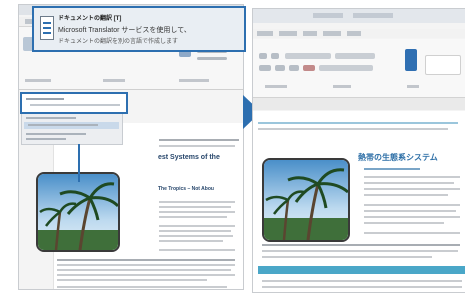 The height and width of the screenshot is (293, 465). I want to click on translate-menu-highlight, so click(74, 103).